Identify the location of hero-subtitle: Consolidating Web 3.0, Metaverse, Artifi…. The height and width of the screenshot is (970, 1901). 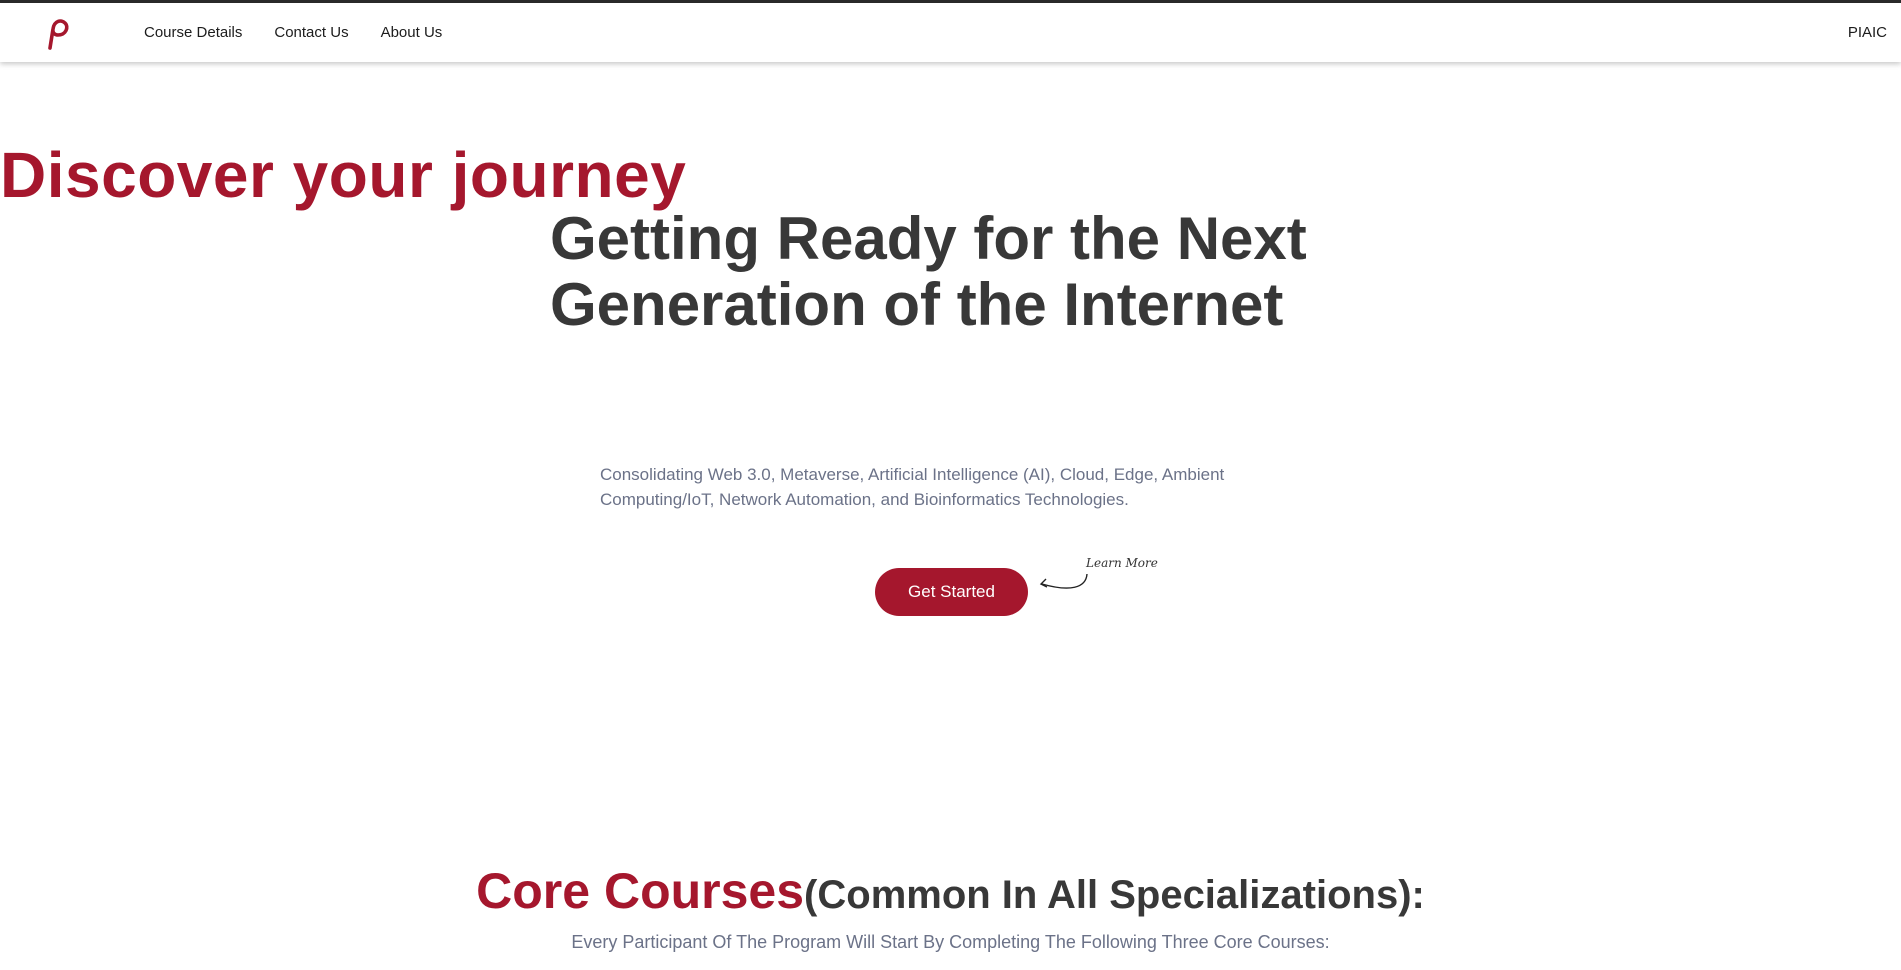
(912, 487).